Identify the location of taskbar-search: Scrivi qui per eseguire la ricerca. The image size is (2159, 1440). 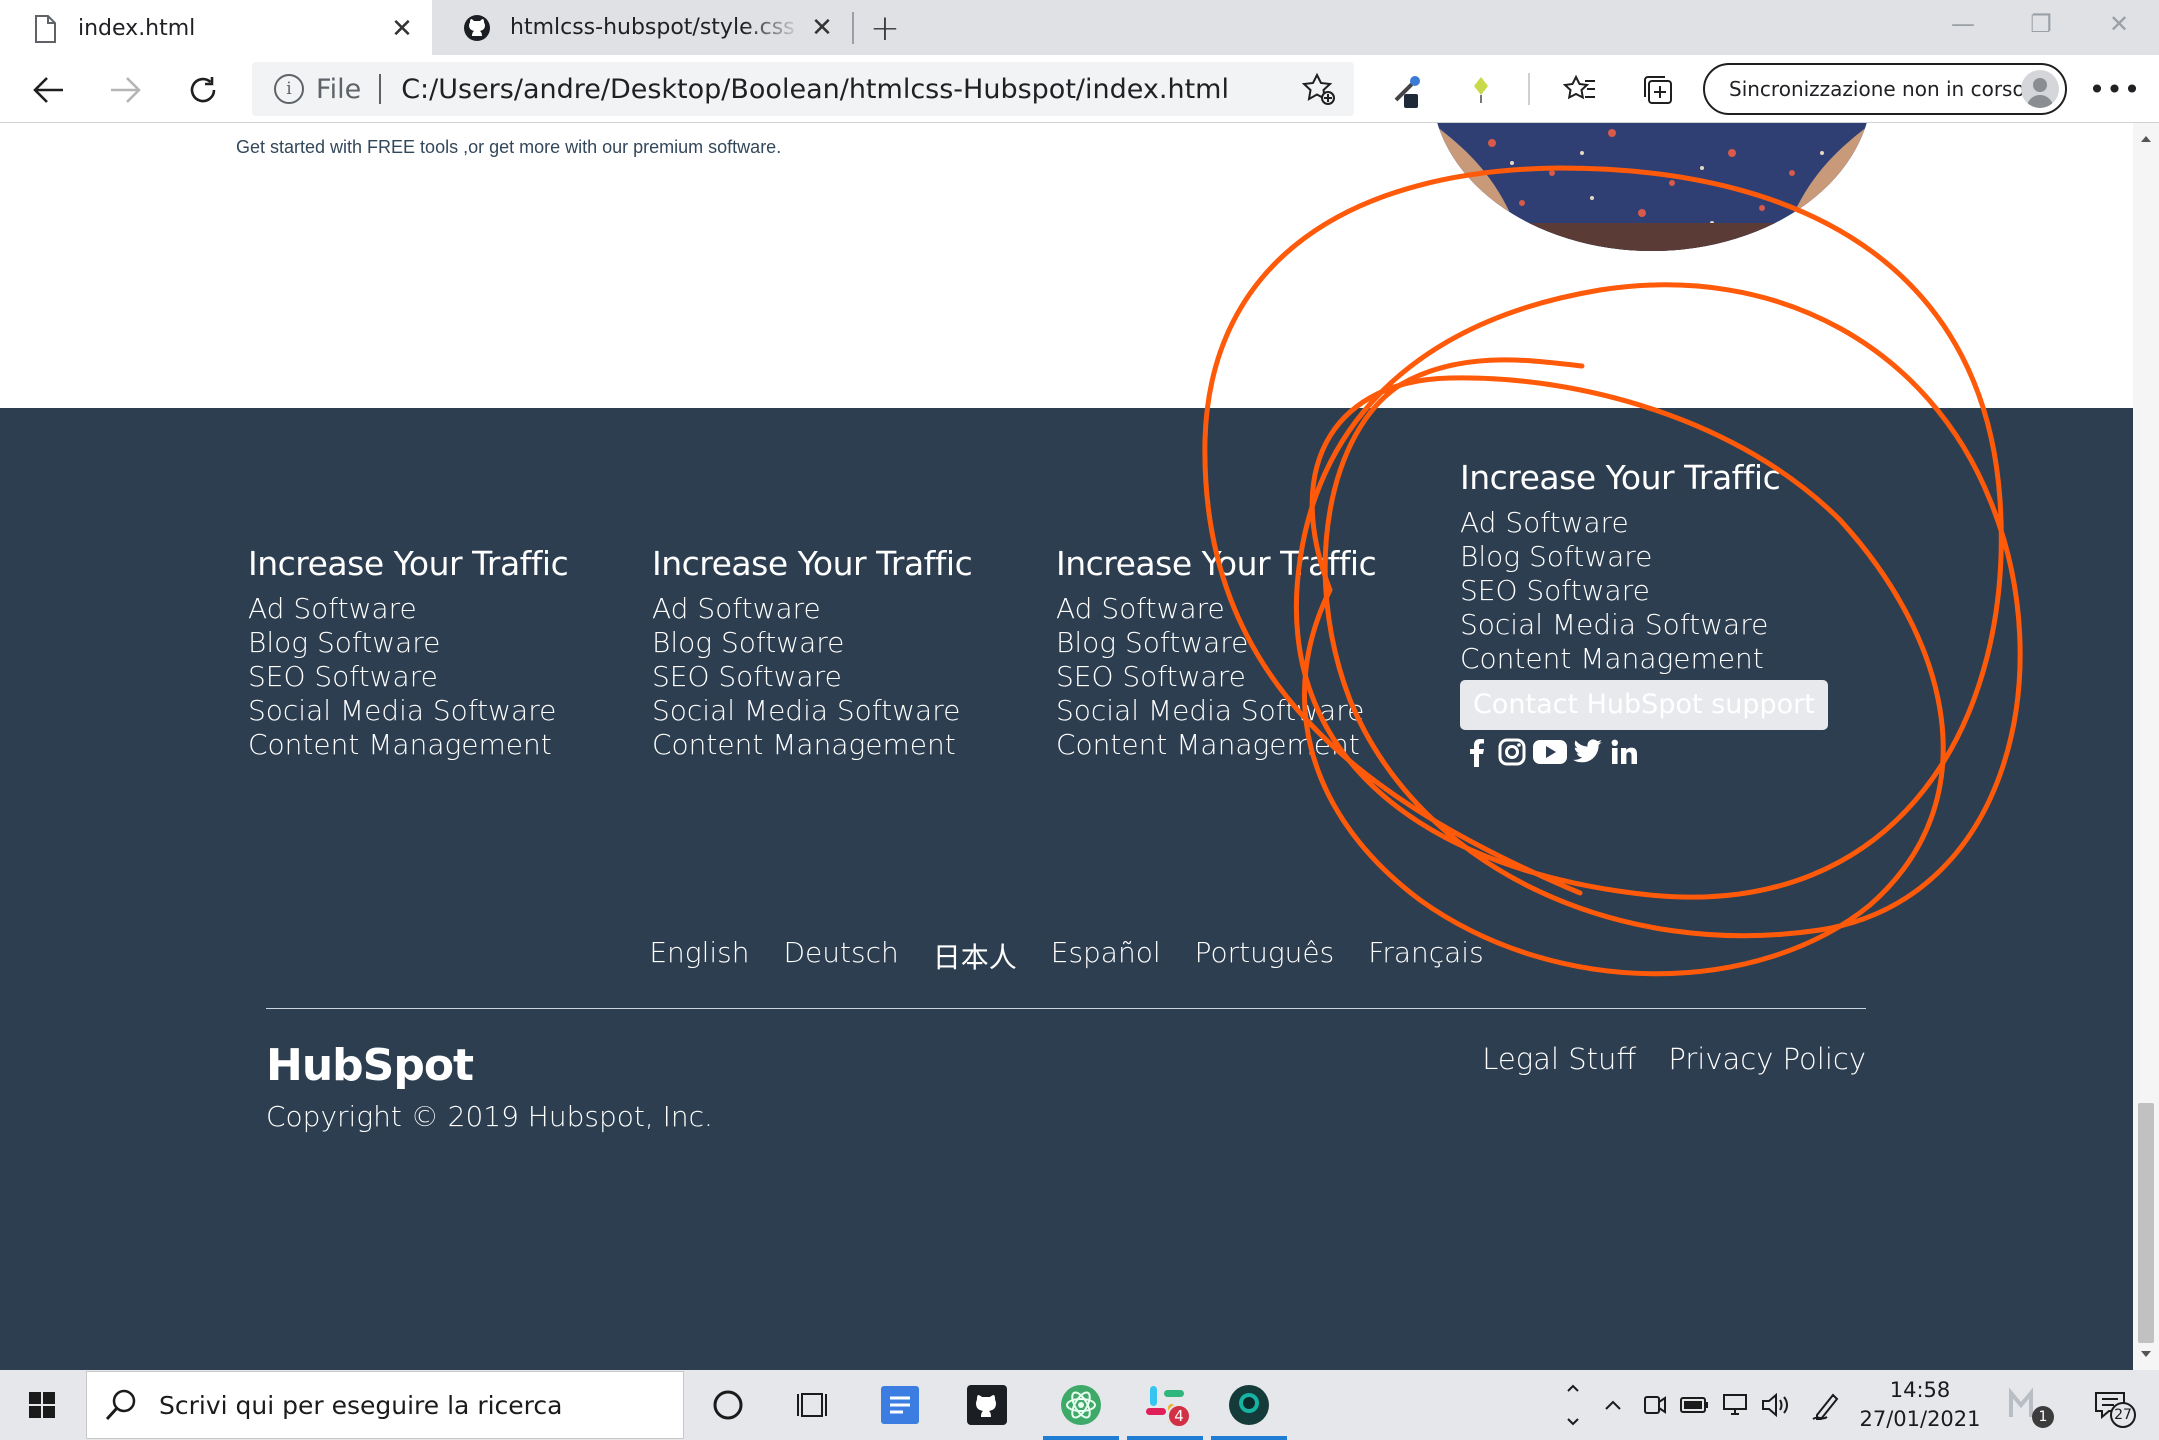
(385, 1405).